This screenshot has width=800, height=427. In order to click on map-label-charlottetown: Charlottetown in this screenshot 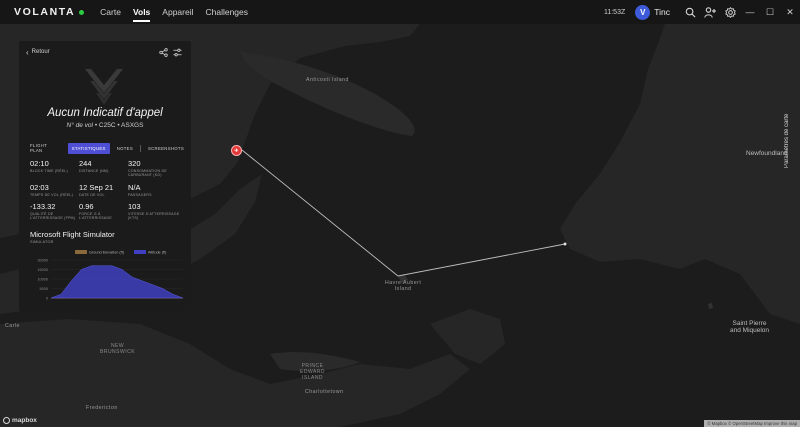, I will do `click(324, 392)`.